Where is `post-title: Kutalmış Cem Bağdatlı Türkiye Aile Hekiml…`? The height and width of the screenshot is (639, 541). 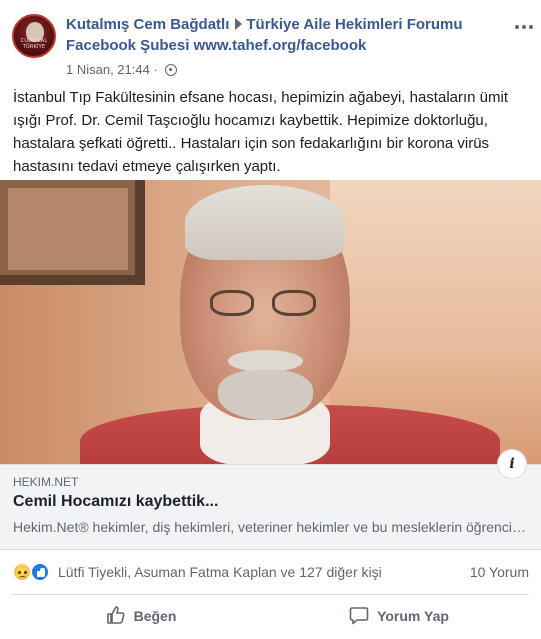
post-title: Kutalmış Cem Bağdatlı Türkiye Aile Hekiml… is located at coordinates (281, 35).